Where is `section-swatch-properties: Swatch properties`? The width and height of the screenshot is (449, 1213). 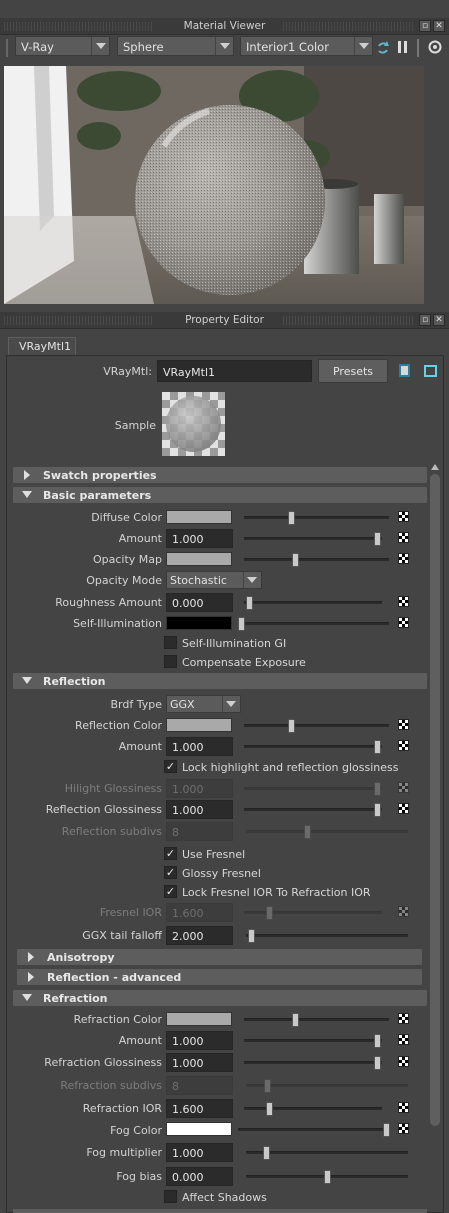 section-swatch-properties: Swatch properties is located at coordinates (220, 475).